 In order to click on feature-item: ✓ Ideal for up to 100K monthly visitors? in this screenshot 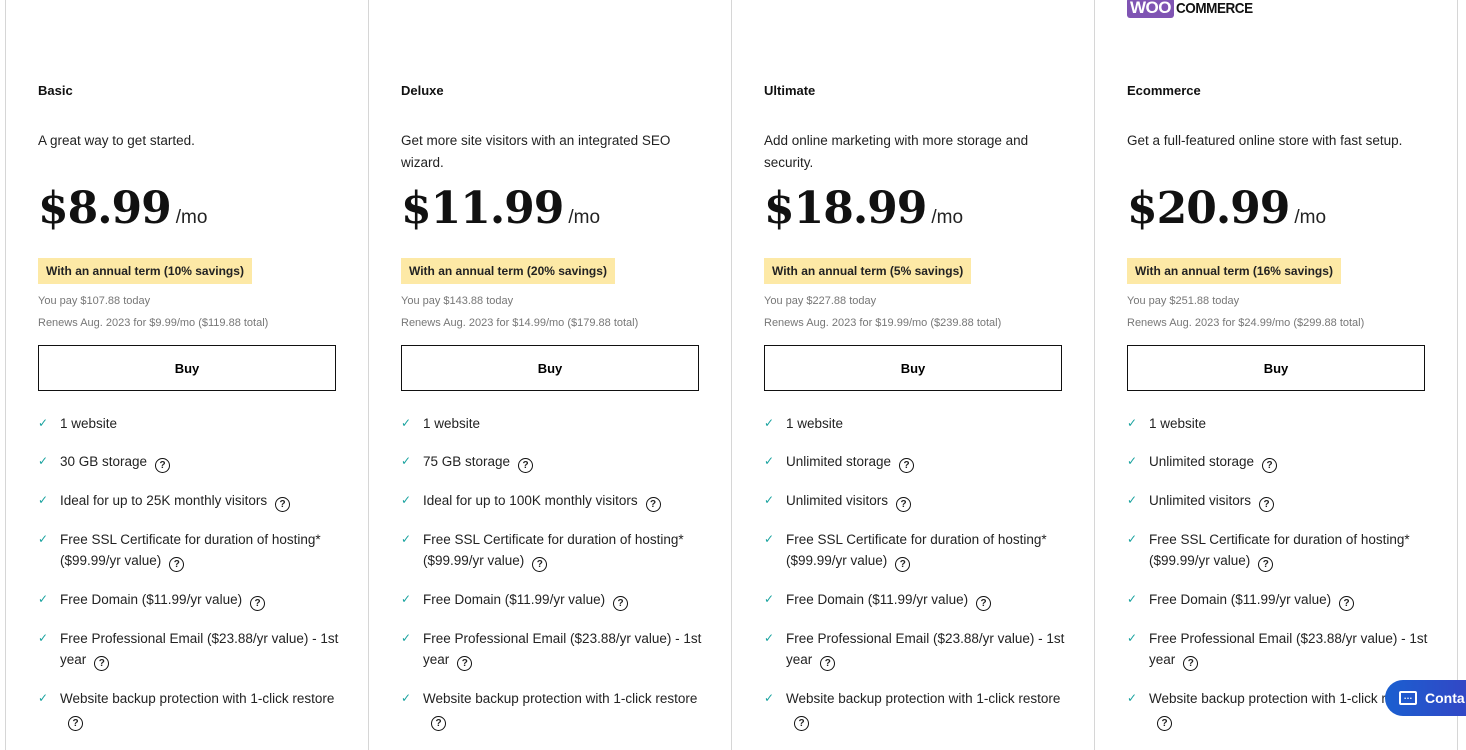, I will do `click(556, 501)`.